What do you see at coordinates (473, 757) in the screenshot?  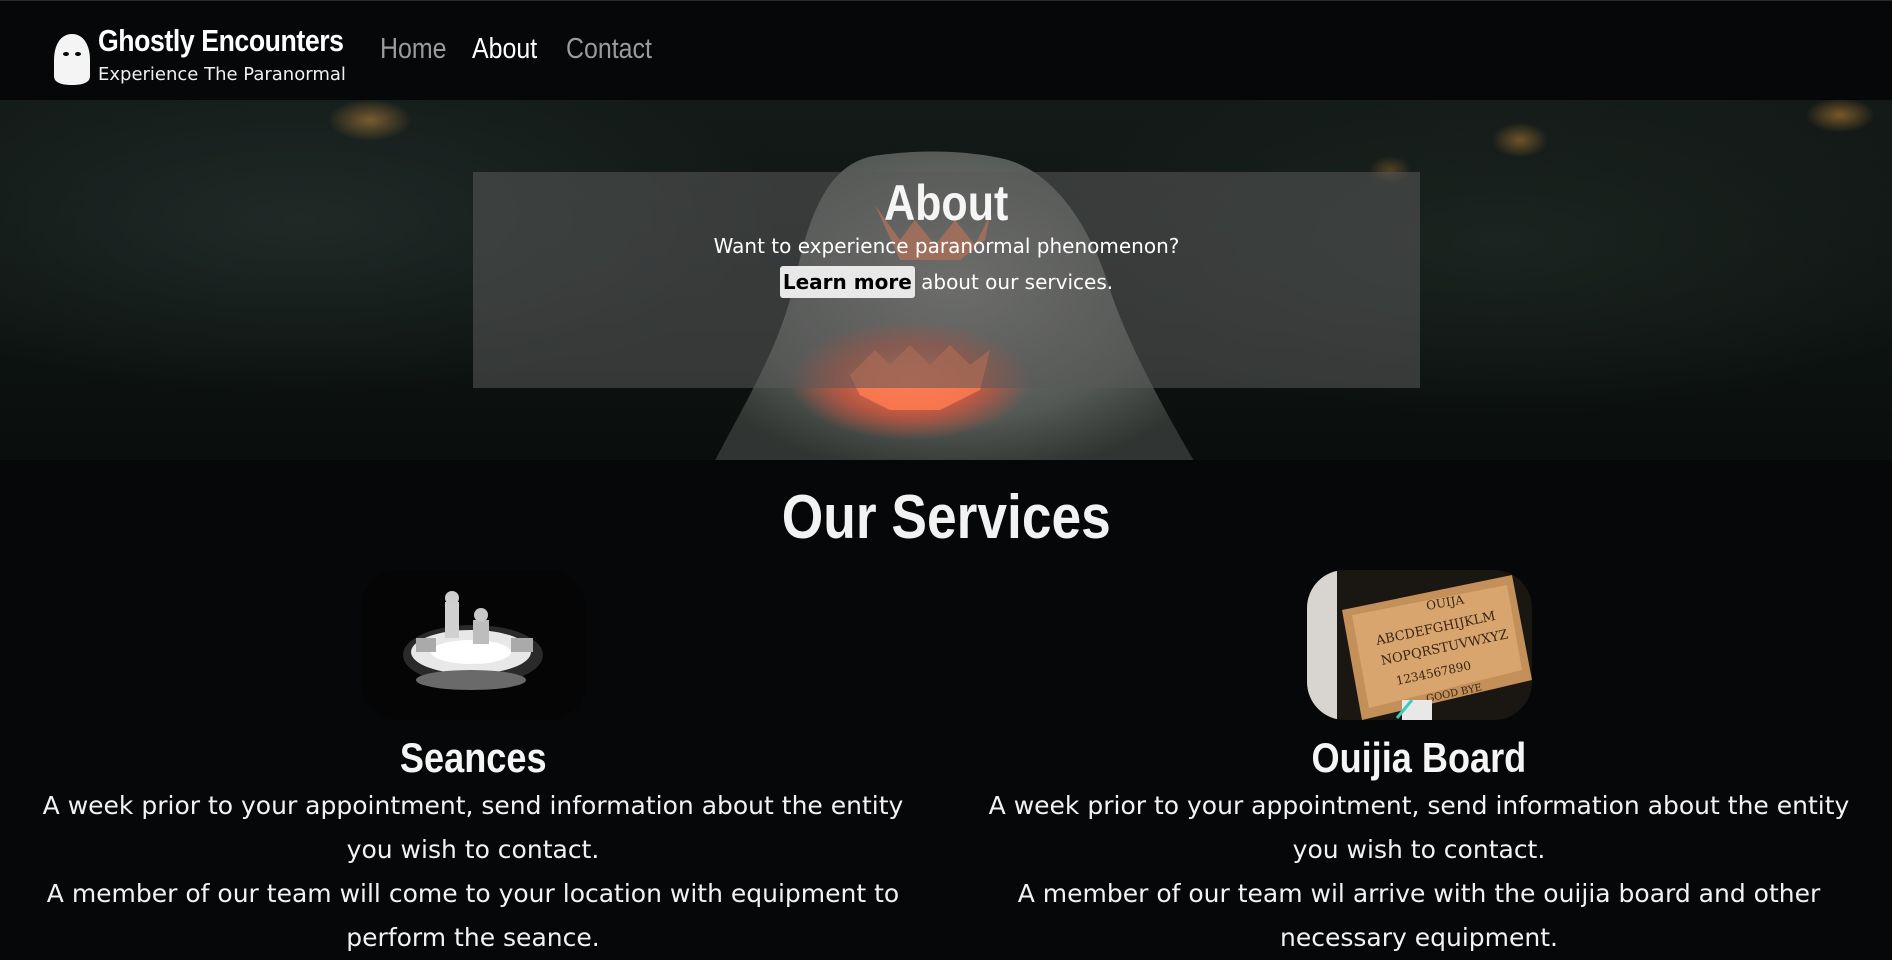 I see `service-name: Seances` at bounding box center [473, 757].